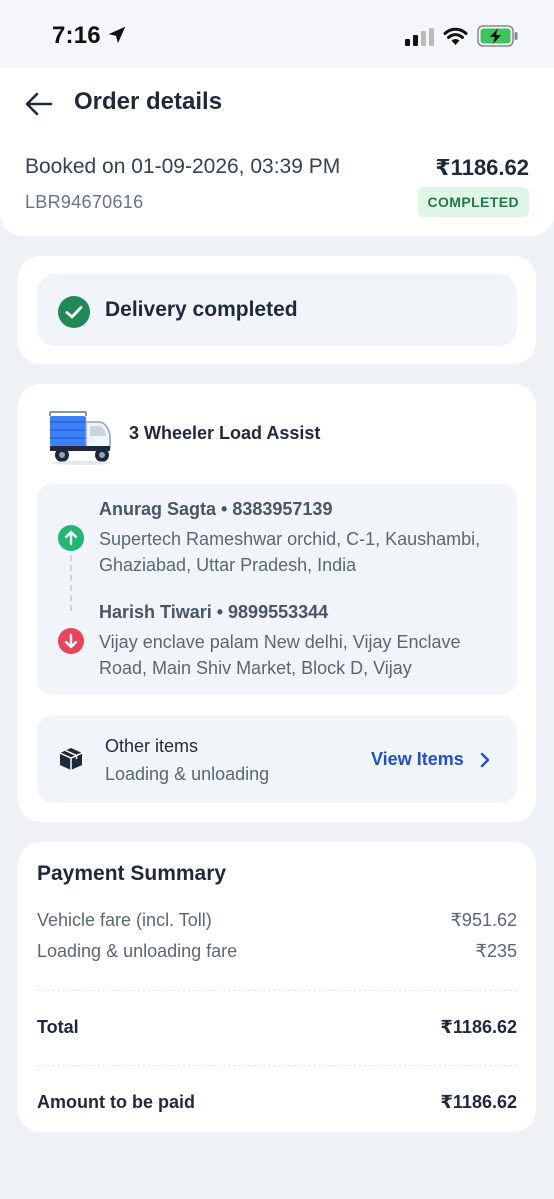 The width and height of the screenshot is (554, 1199). What do you see at coordinates (455, 36) in the screenshot?
I see `wifi-icon` at bounding box center [455, 36].